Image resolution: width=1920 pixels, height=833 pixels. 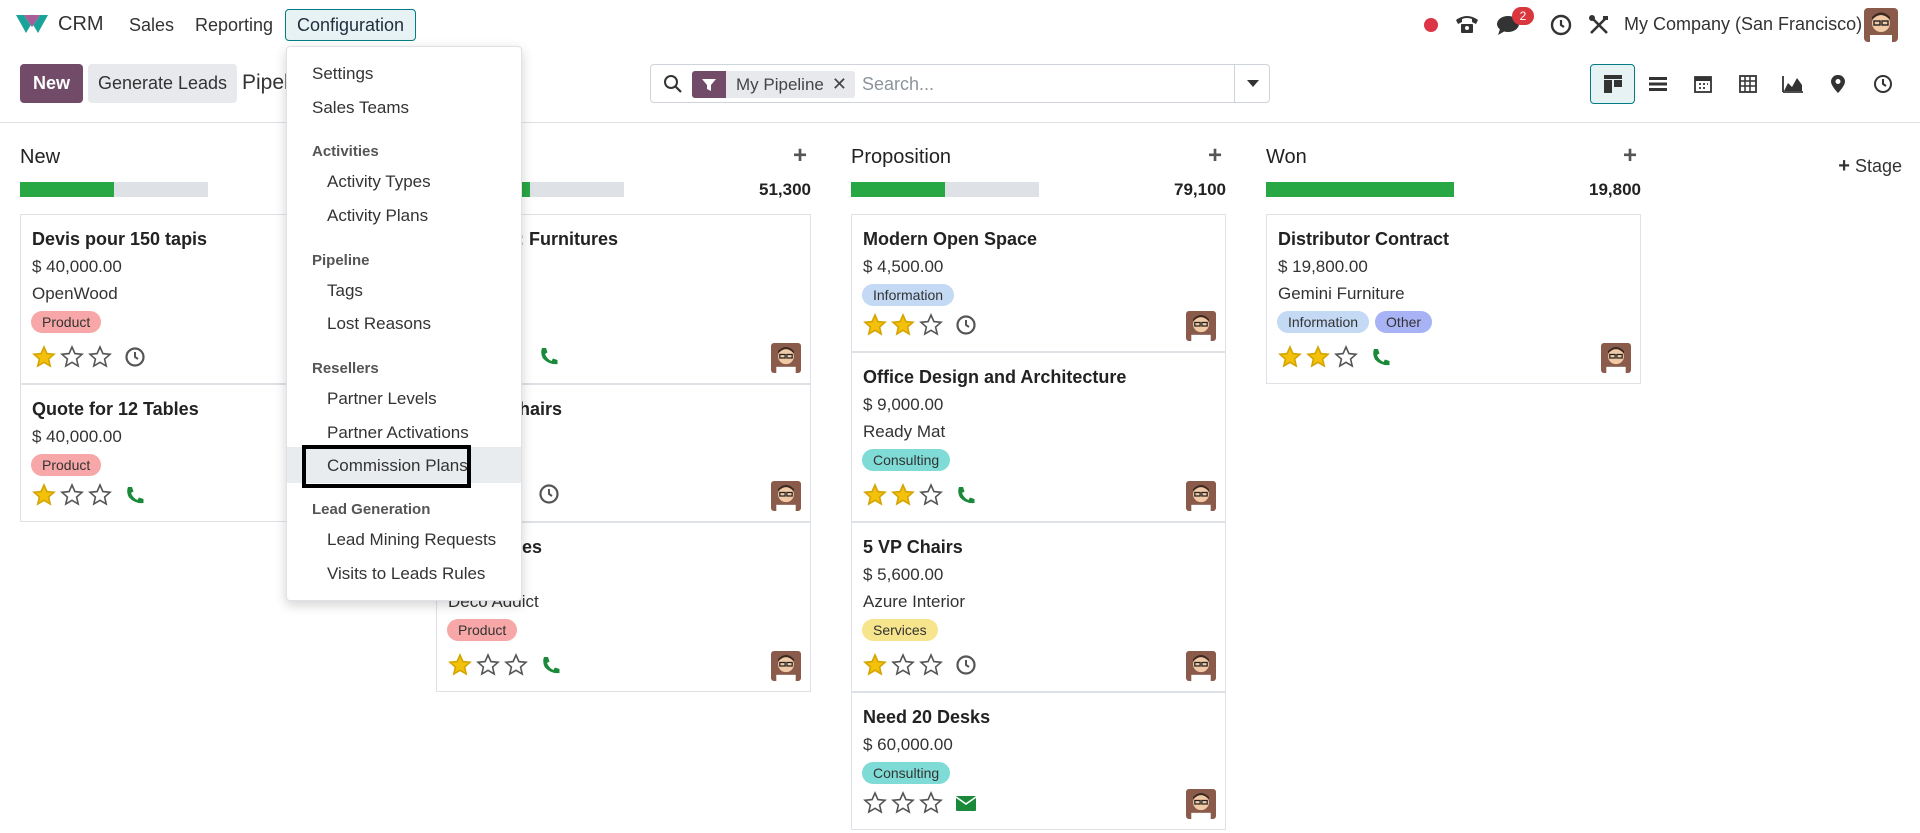 What do you see at coordinates (1599, 25) in the screenshot?
I see `debug-tools-icon` at bounding box center [1599, 25].